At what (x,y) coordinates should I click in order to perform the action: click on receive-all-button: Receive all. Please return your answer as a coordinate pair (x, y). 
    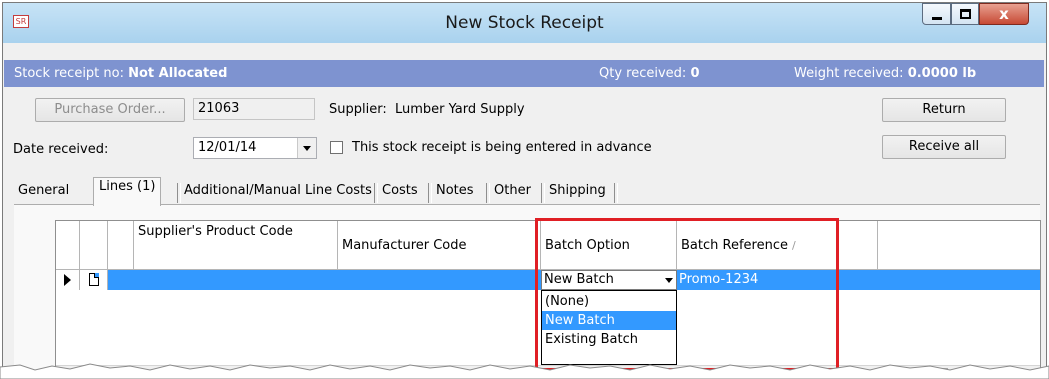
    Looking at the image, I should click on (944, 147).